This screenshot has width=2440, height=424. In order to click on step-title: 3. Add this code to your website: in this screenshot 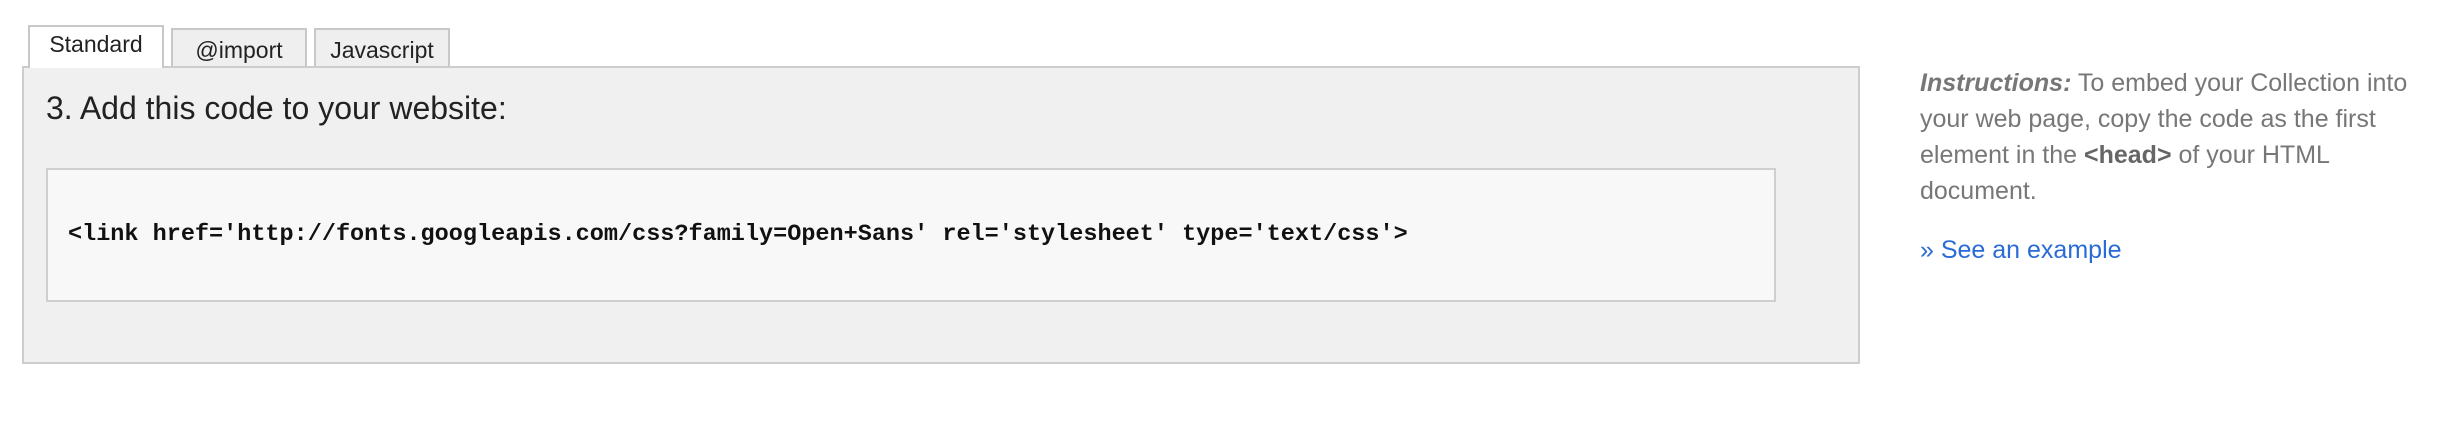, I will do `click(276, 108)`.